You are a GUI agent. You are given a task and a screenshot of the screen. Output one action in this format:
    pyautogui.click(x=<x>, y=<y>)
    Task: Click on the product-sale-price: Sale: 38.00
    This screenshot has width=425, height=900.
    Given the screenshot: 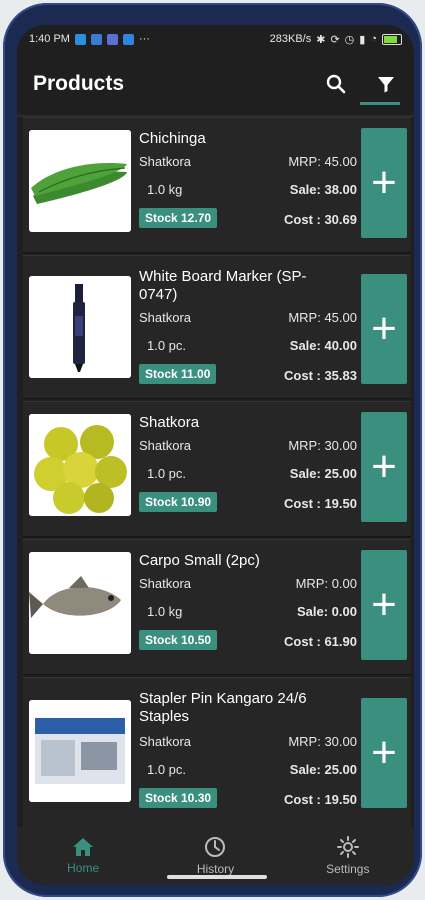 What is the action you would take?
    pyautogui.click(x=323, y=189)
    